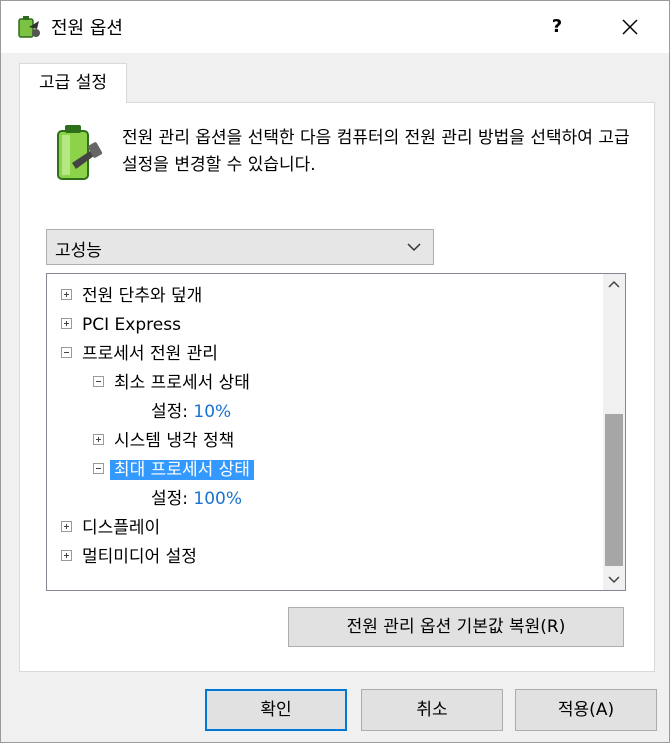 The image size is (670, 743). I want to click on scroll-down-button, so click(614, 579).